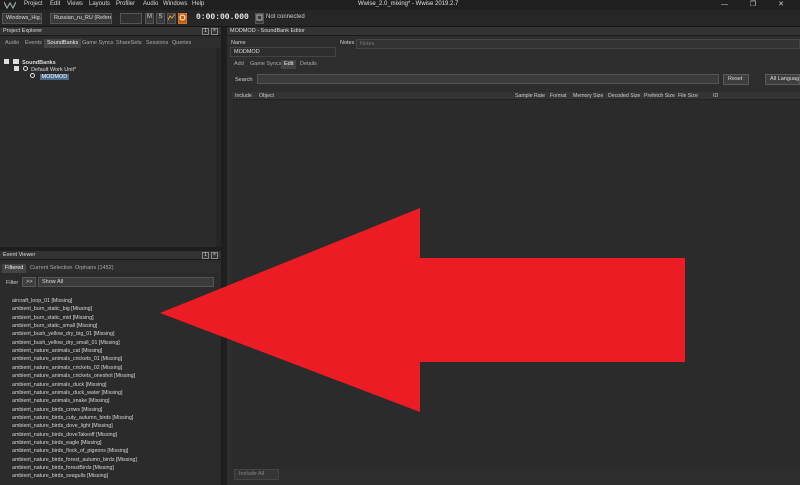 Image resolution: width=800 pixels, height=485 pixels. What do you see at coordinates (181, 43) in the screenshot?
I see `tab-queries: Queries` at bounding box center [181, 43].